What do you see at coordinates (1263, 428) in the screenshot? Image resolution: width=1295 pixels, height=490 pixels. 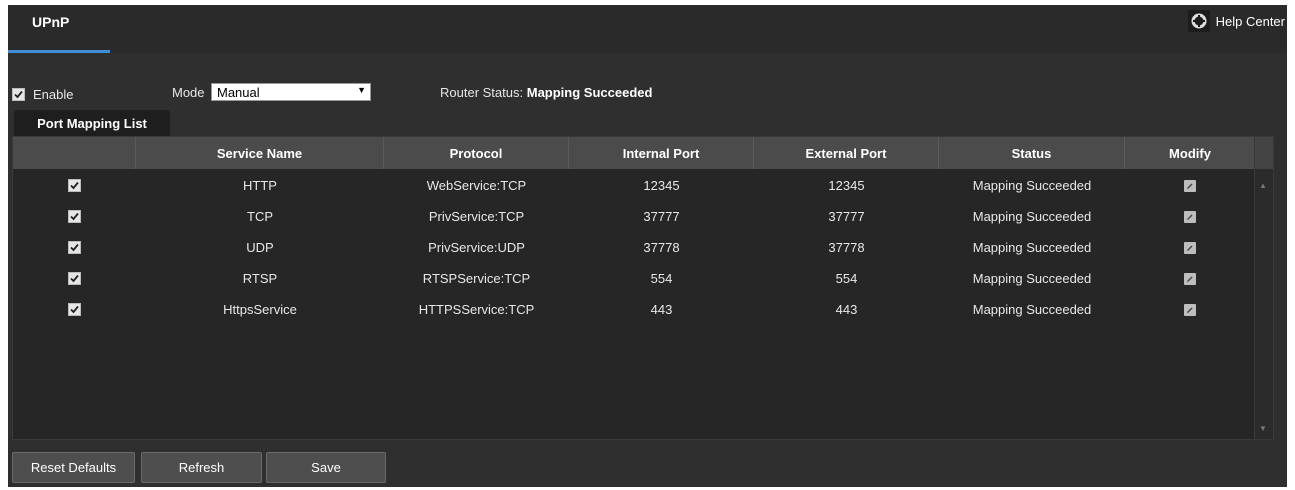 I see `scroll-down-icon: ▼` at bounding box center [1263, 428].